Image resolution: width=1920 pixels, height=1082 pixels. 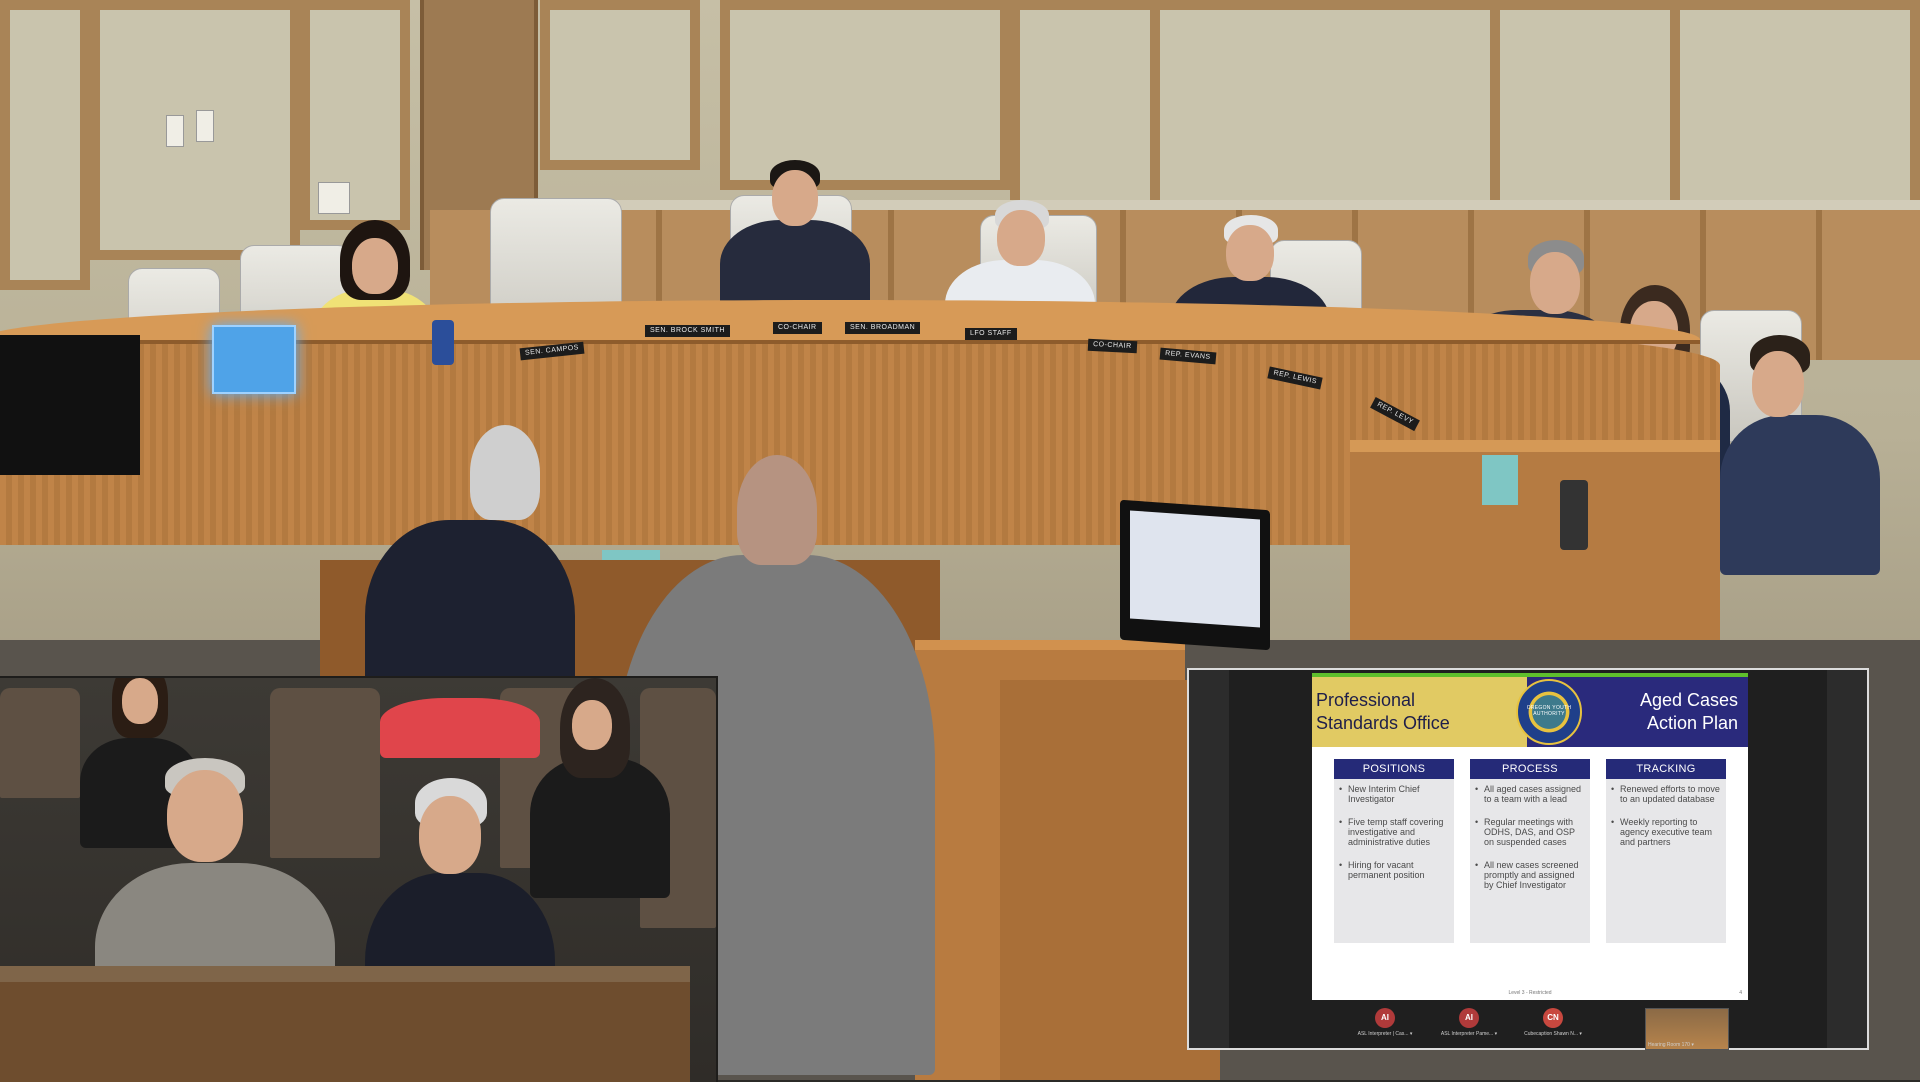 I want to click on participant-tile: CN Cubecaption Shawn N... ▾, so click(x=1553, y=1025).